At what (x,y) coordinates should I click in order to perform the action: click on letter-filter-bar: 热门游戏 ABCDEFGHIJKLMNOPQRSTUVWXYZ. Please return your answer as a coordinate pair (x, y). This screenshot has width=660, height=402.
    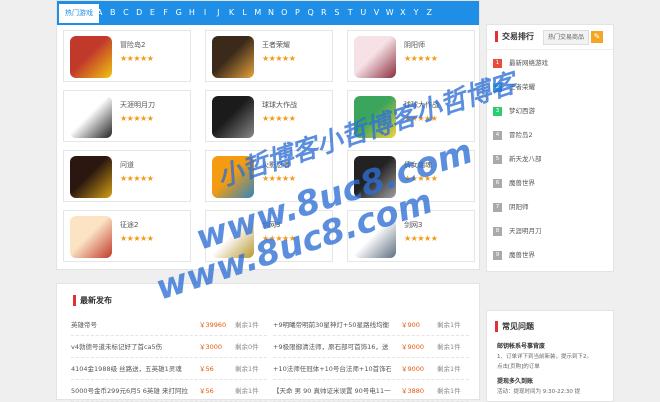
    Looking at the image, I should click on (268, 13).